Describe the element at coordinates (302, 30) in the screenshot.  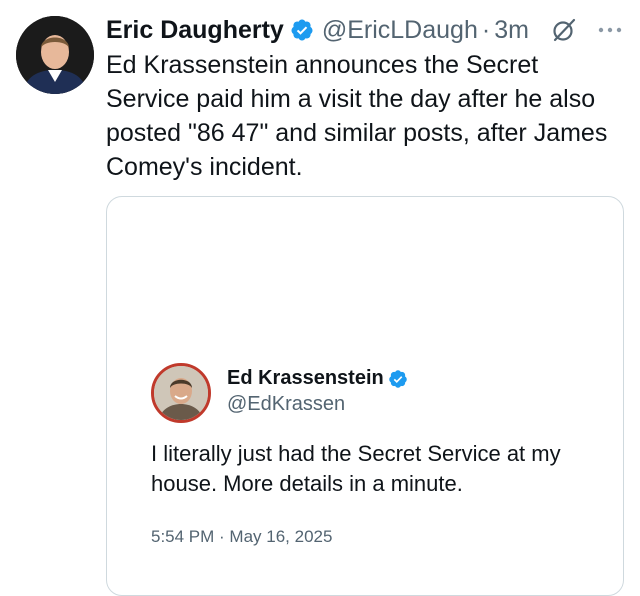
I see `verified-badge-icon` at that location.